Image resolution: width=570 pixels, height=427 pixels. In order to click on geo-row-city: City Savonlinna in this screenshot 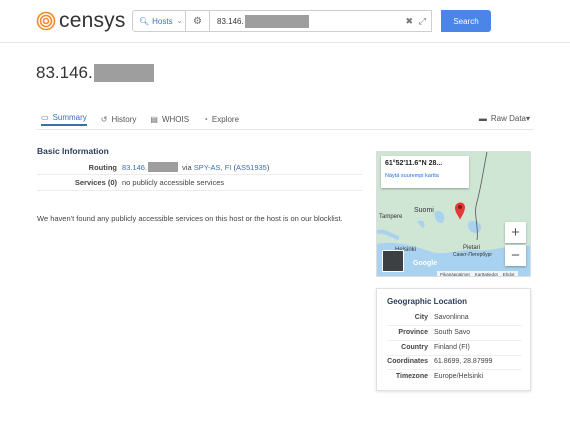, I will do `click(423, 317)`.